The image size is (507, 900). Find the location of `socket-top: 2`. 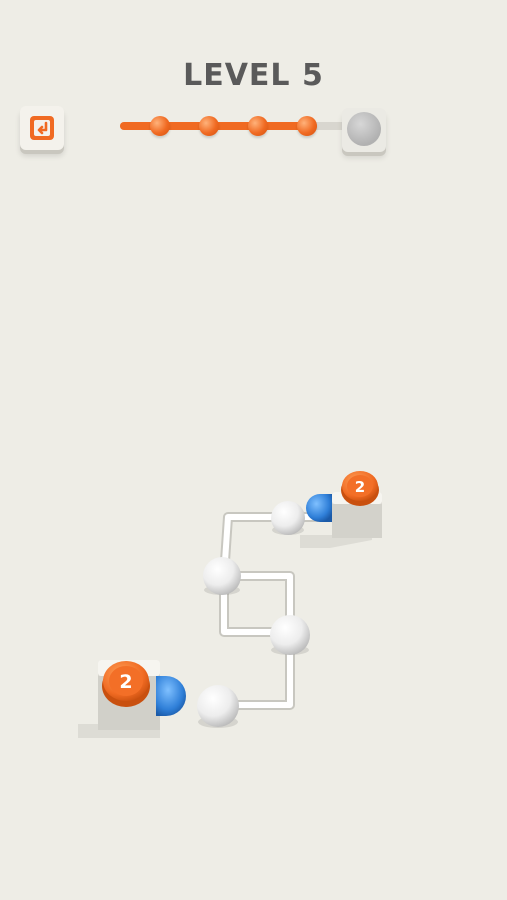

socket-top: 2 is located at coordinates (341, 509).